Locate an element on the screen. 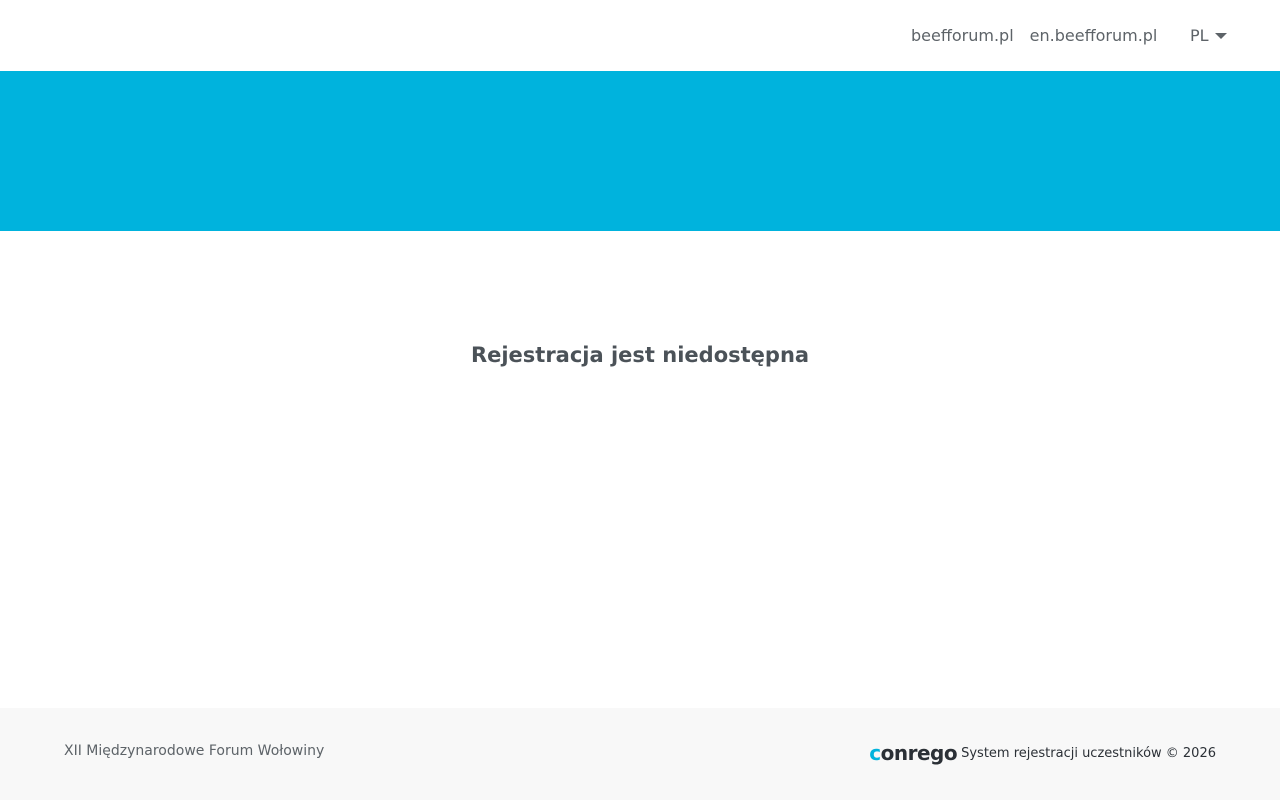 This screenshot has height=800, width=1280. top-navigation-bar: beefforum.pl en.beefforum.pl PL is located at coordinates (640, 35).